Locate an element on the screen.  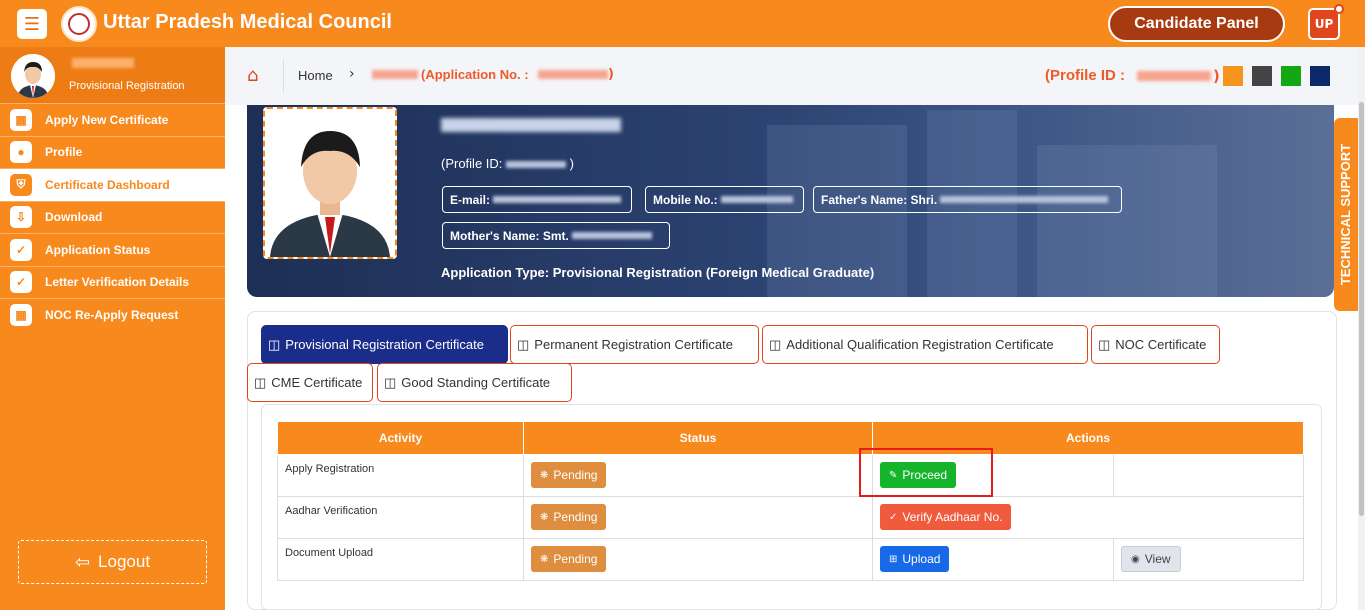
theme-swatch-navy is located at coordinates (1320, 76).